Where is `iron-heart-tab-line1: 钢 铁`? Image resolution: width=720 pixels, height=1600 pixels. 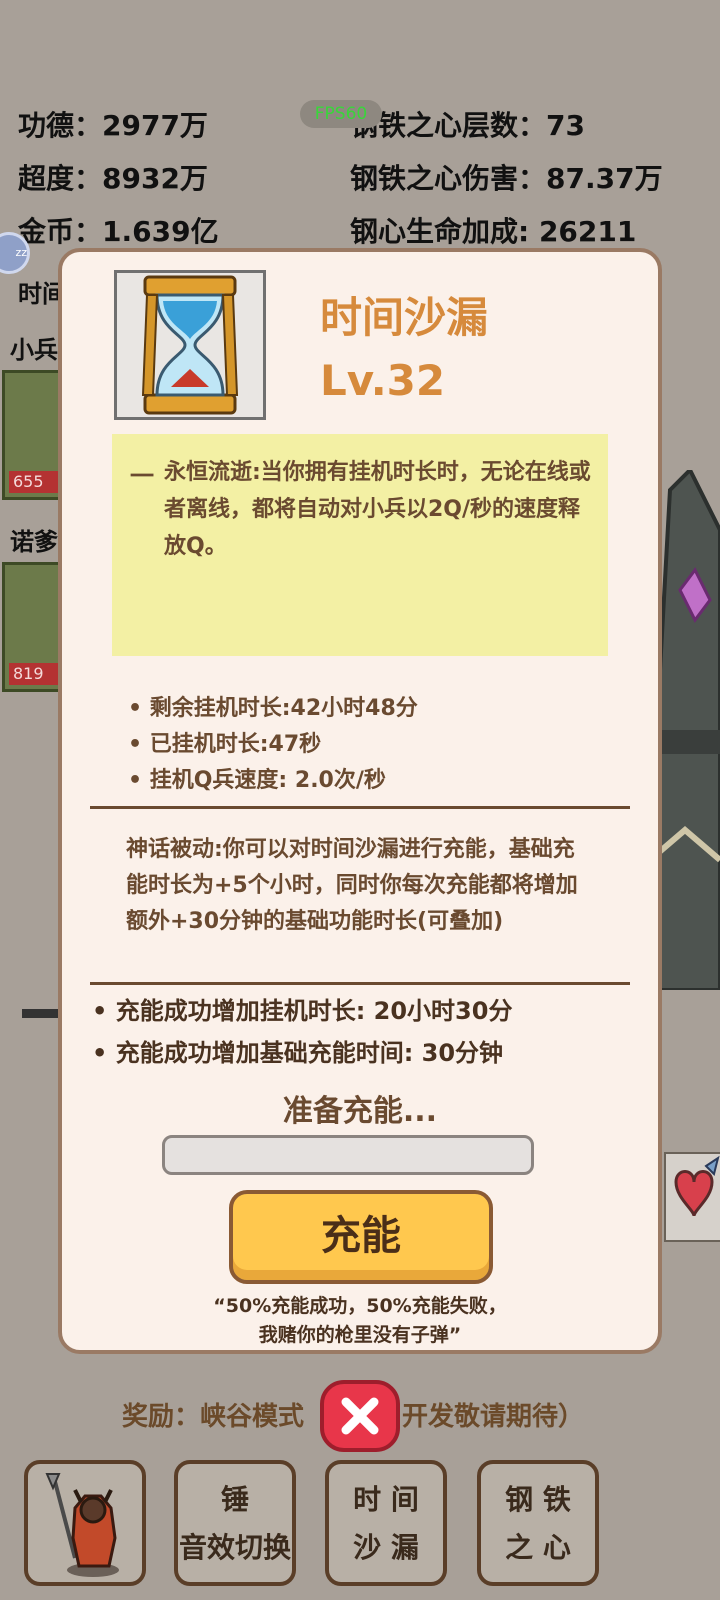 iron-heart-tab-line1: 钢 铁 is located at coordinates (538, 1499).